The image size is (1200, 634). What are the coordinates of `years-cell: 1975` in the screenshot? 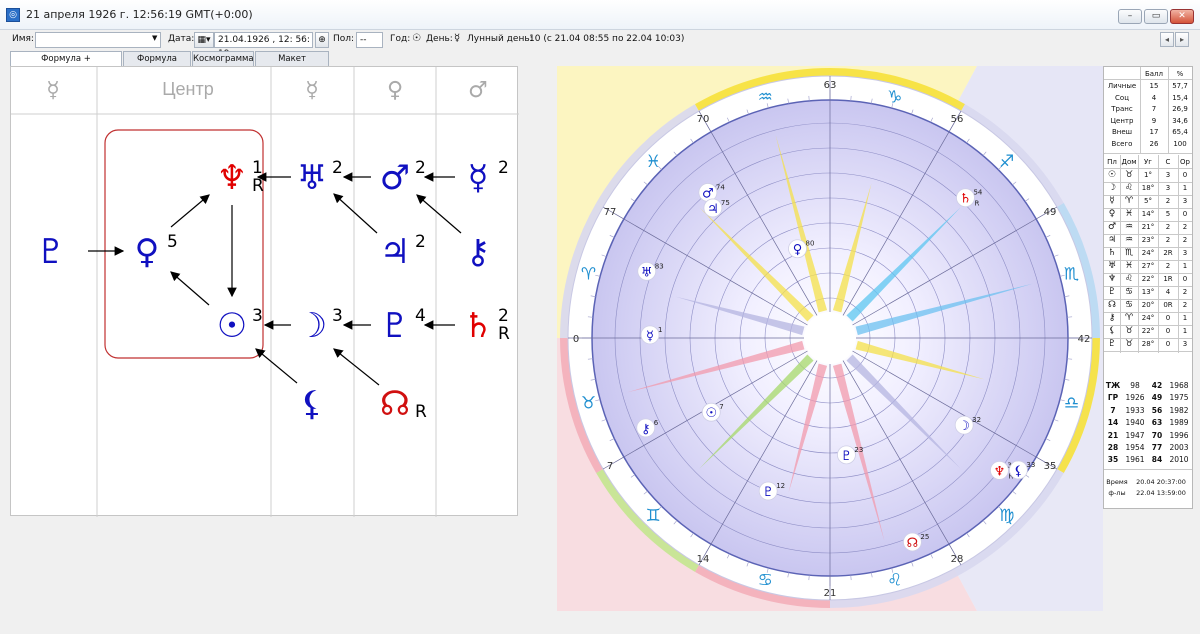 It's located at (1179, 398).